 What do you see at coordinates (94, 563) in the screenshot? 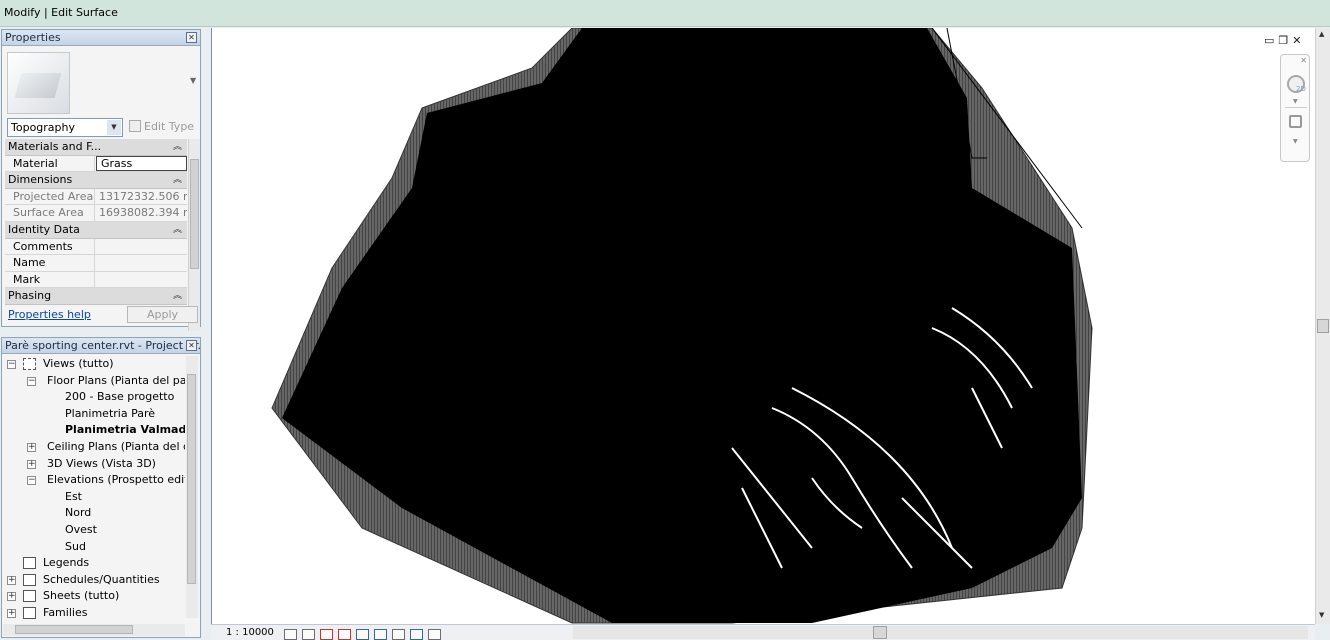
I see `tree-item-legends: Legends` at bounding box center [94, 563].